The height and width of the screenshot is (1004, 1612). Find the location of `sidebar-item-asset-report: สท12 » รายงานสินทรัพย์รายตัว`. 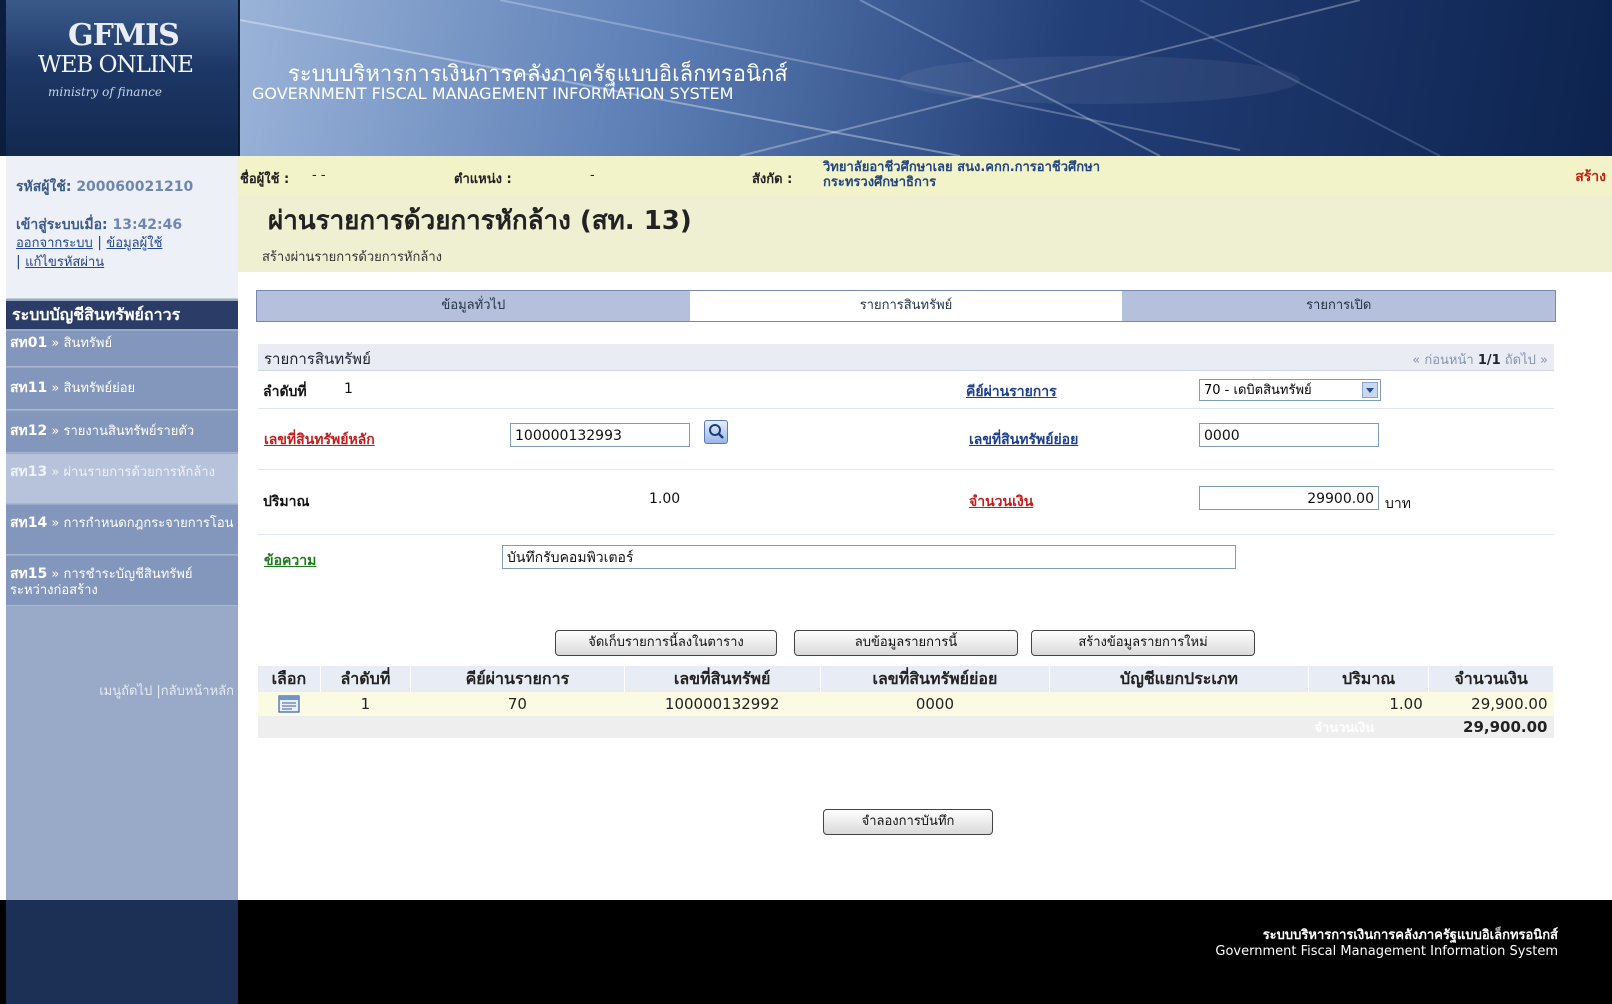

sidebar-item-asset-report: สท12 » รายงานสินทรัพย์รายตัว is located at coordinates (122, 432).